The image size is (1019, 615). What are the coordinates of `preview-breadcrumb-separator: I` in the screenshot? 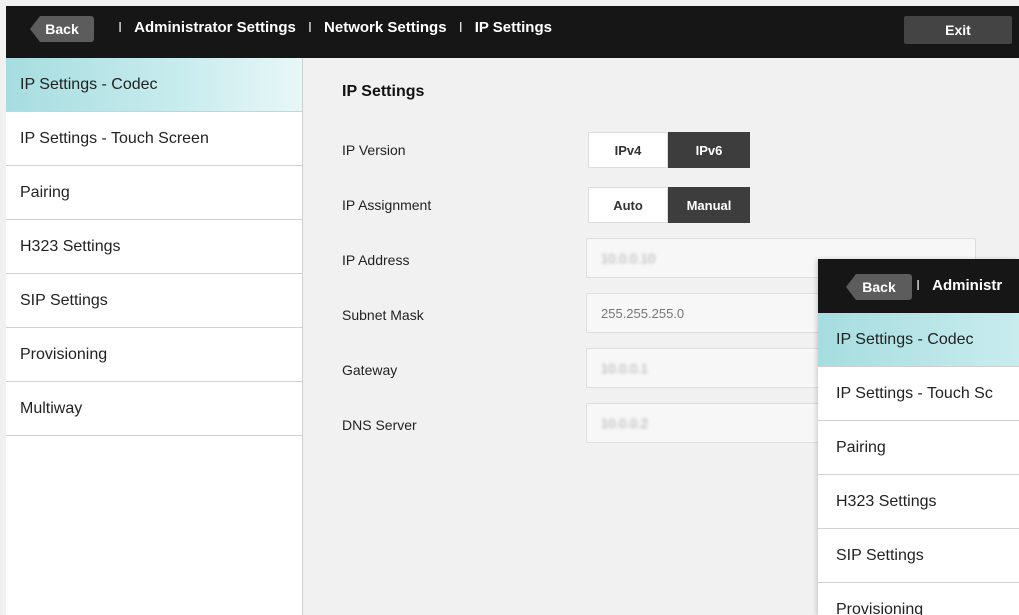 It's located at (918, 285).